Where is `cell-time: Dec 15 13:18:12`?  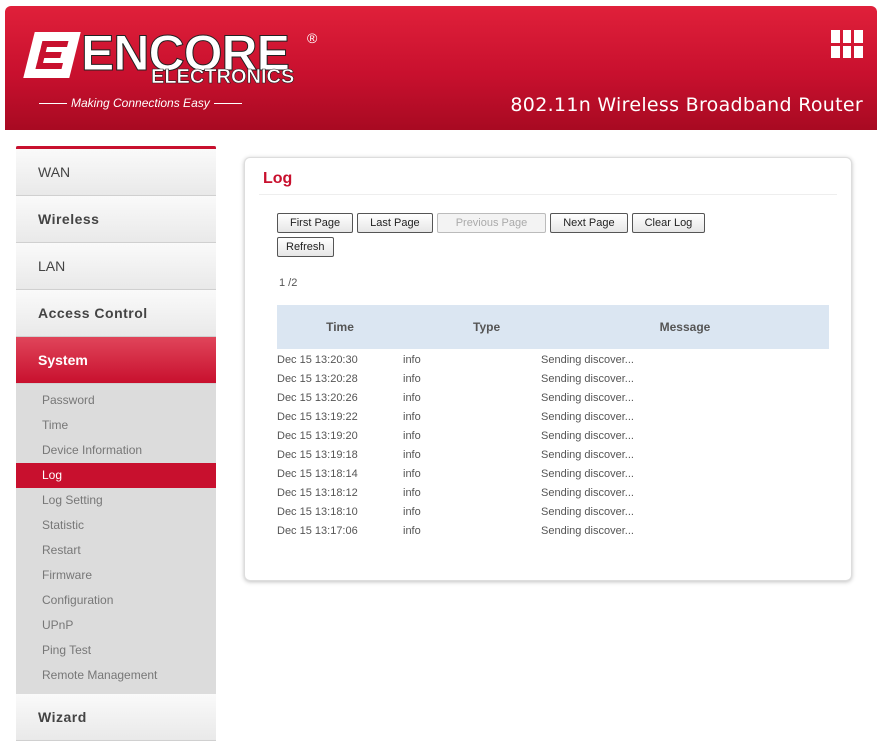 cell-time: Dec 15 13:18:12 is located at coordinates (317, 493).